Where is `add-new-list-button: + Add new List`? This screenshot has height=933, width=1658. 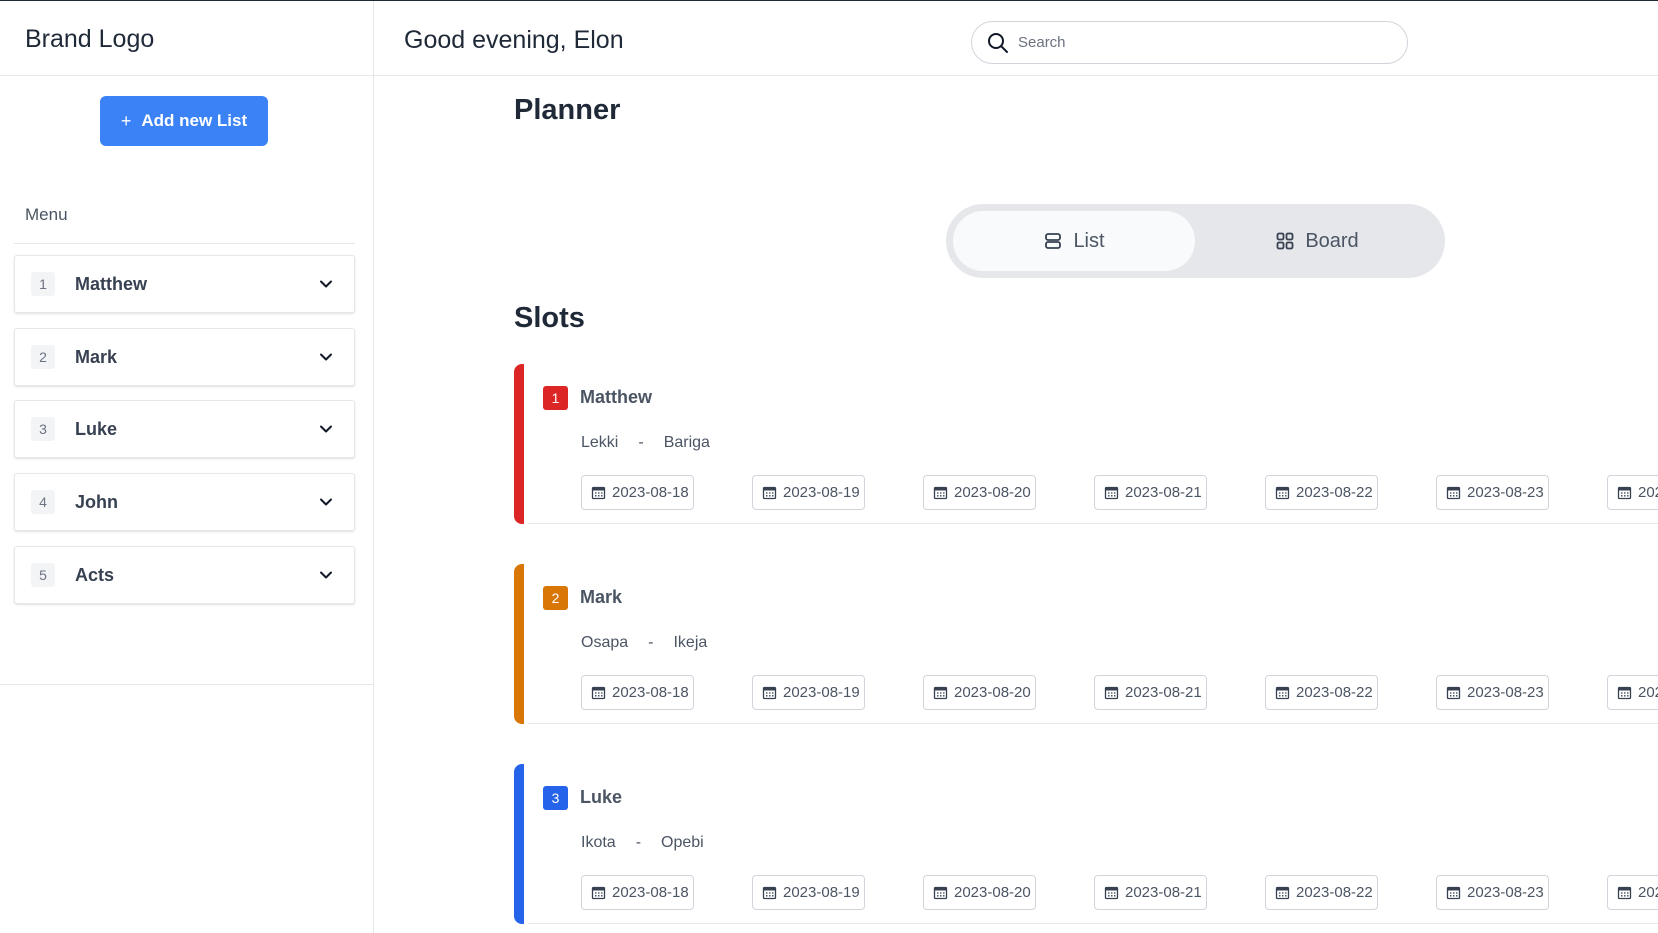
add-new-list-button: + Add new List is located at coordinates (184, 121).